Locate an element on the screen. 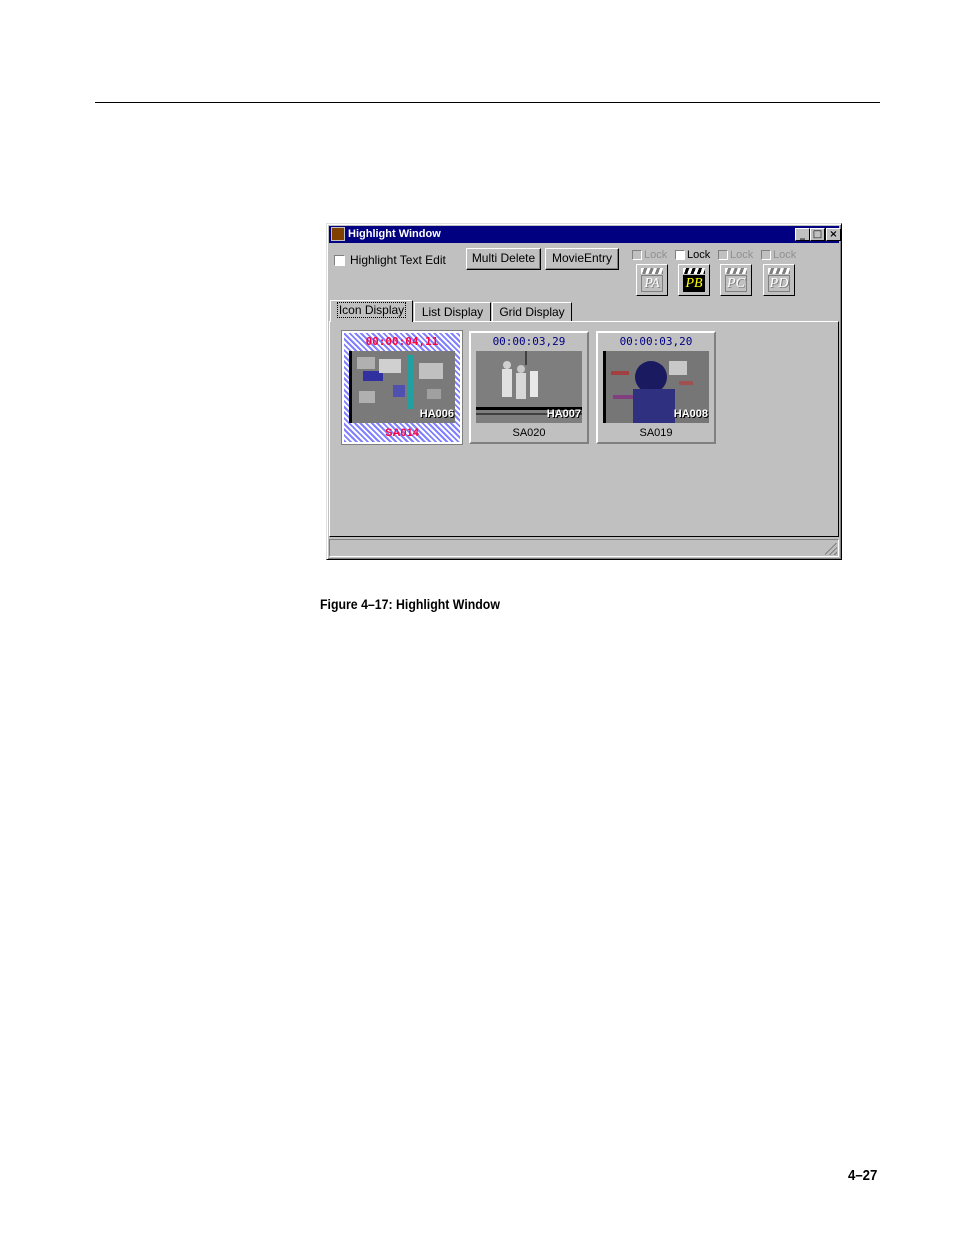 Image resolution: width=954 pixels, height=1235 pixels. status-bar is located at coordinates (584, 548).